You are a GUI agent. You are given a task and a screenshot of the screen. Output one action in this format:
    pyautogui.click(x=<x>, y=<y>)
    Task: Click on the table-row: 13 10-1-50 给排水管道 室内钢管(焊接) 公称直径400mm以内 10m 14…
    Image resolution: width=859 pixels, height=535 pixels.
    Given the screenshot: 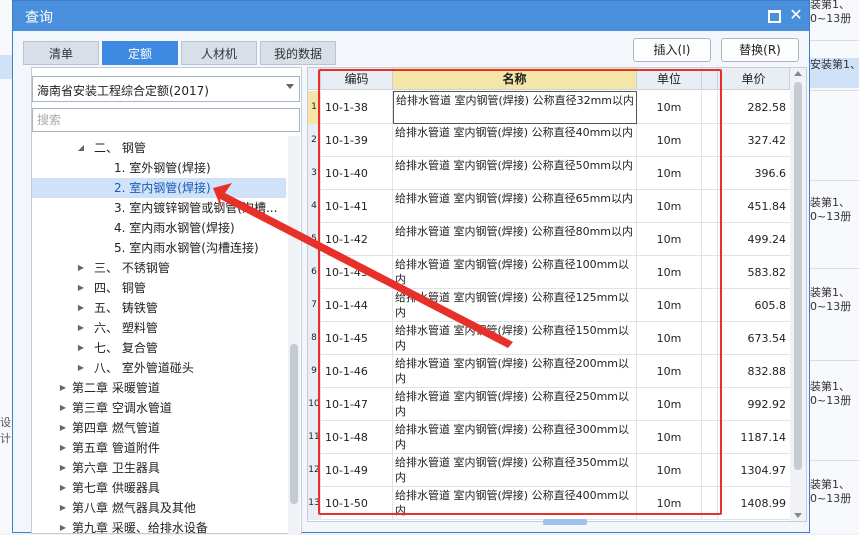 What is the action you would take?
    pyautogui.click(x=549, y=503)
    